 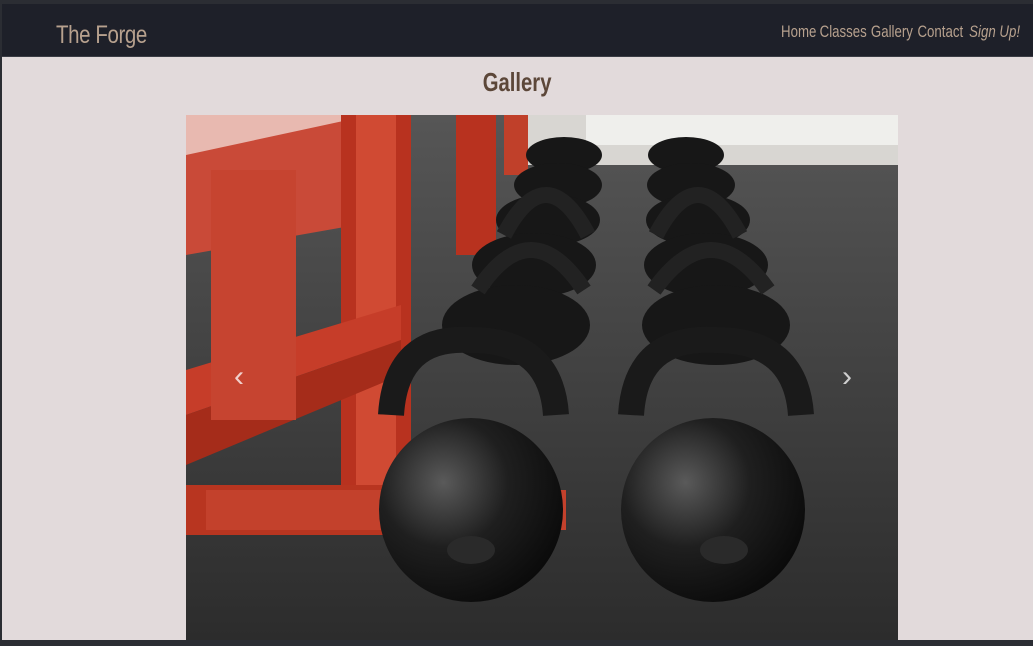 I want to click on nav-menu: Home Classes Gallery Contact Sign Up!, so click(x=901, y=32).